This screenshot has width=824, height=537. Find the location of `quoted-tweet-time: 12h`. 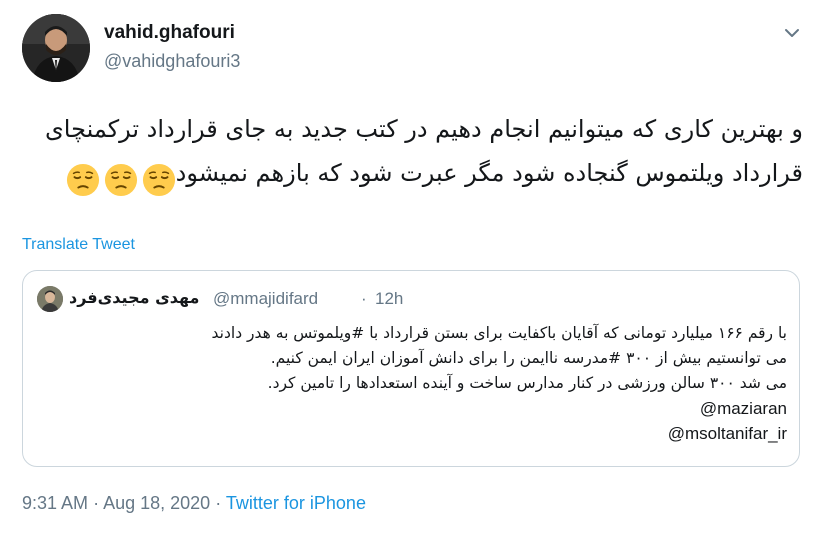

quoted-tweet-time: 12h is located at coordinates (389, 299).